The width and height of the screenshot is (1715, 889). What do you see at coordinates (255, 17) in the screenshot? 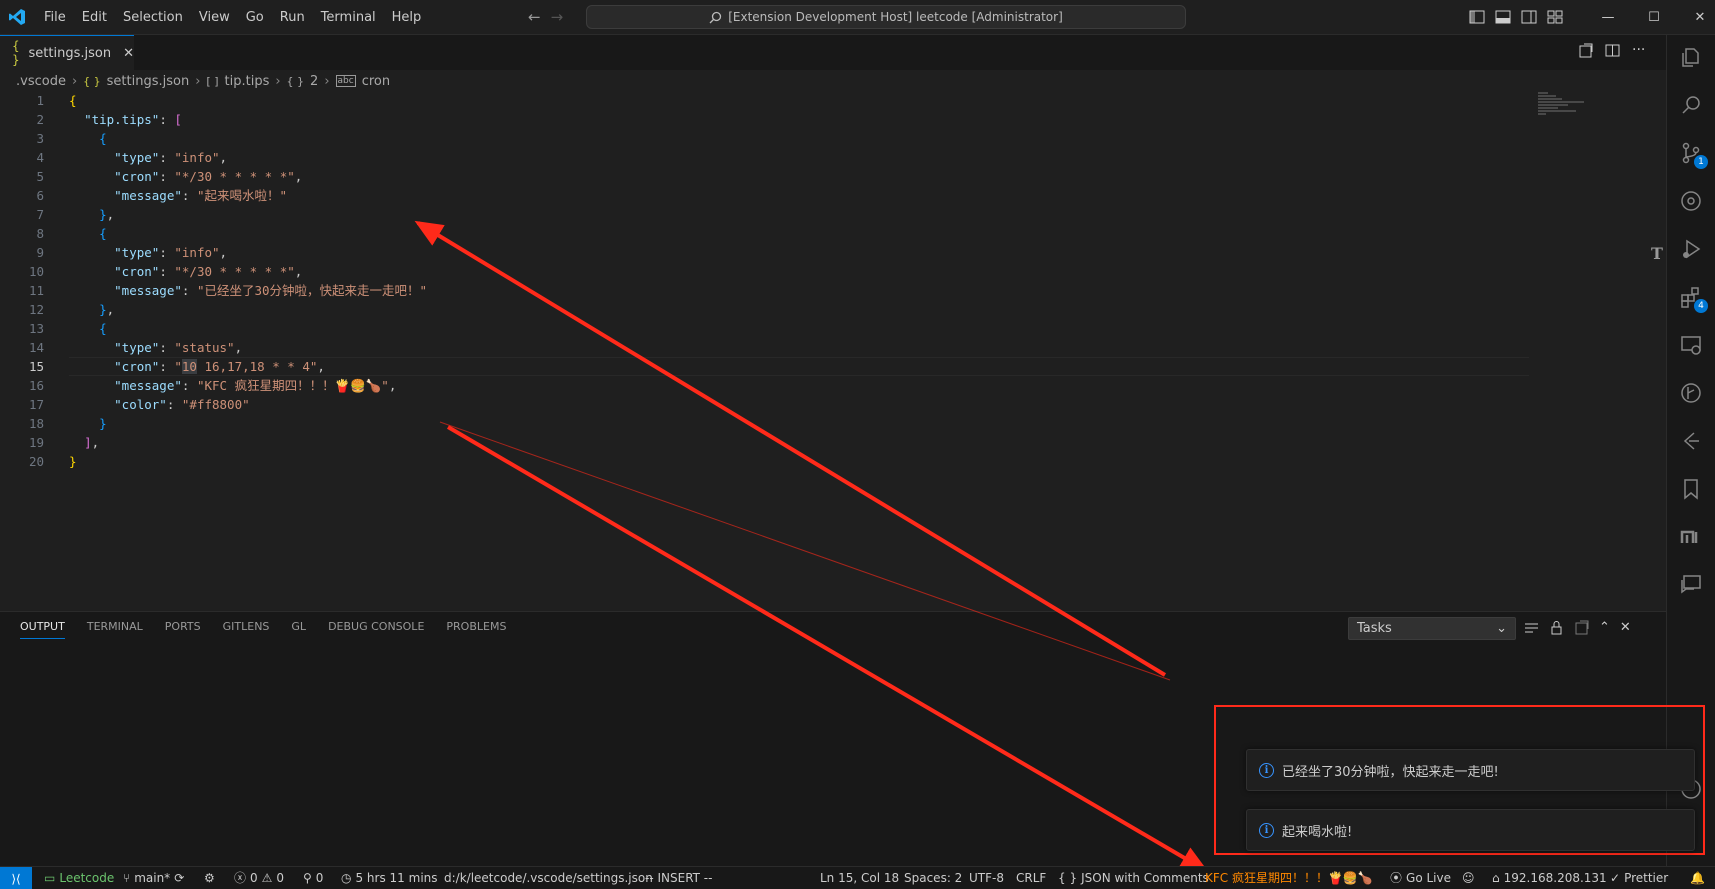
I see `menu-go: Go` at bounding box center [255, 17].